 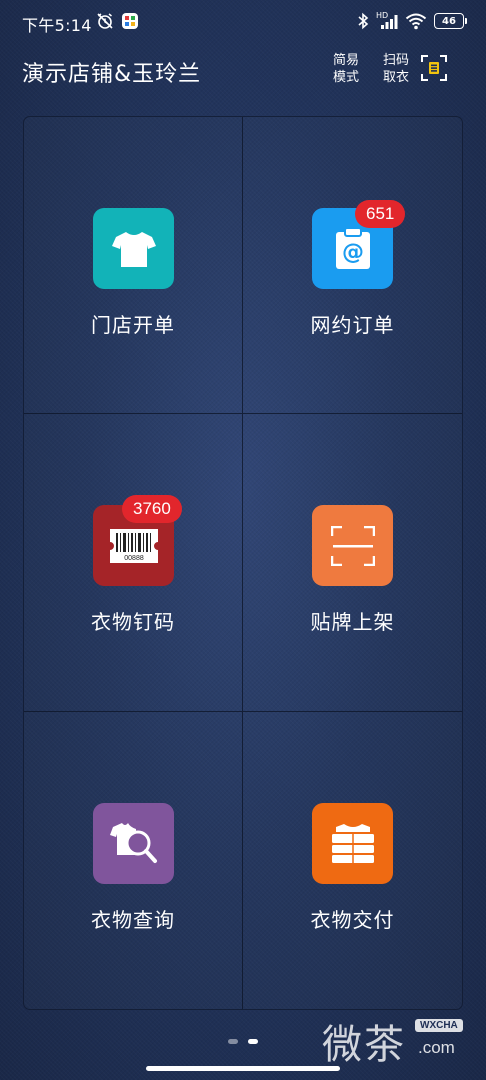 What do you see at coordinates (352, 843) in the screenshot?
I see `folded-clothes-icon` at bounding box center [352, 843].